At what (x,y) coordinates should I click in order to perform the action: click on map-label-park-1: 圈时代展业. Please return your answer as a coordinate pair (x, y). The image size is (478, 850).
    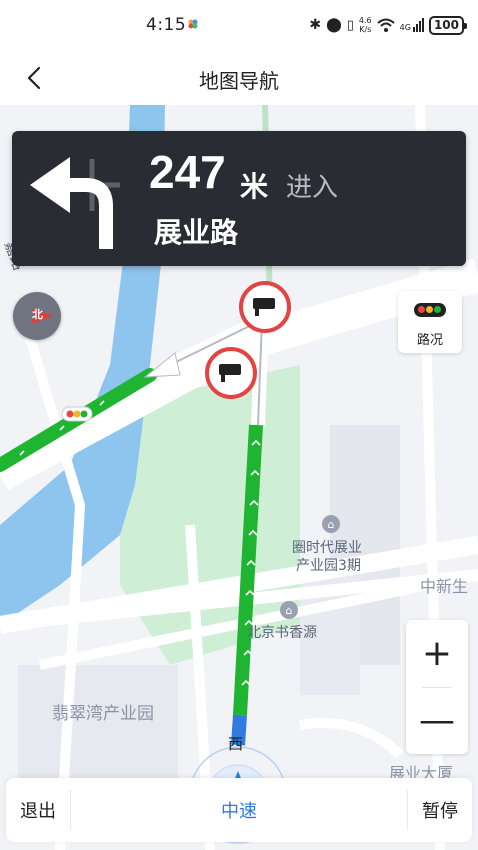
    Looking at the image, I should click on (327, 548).